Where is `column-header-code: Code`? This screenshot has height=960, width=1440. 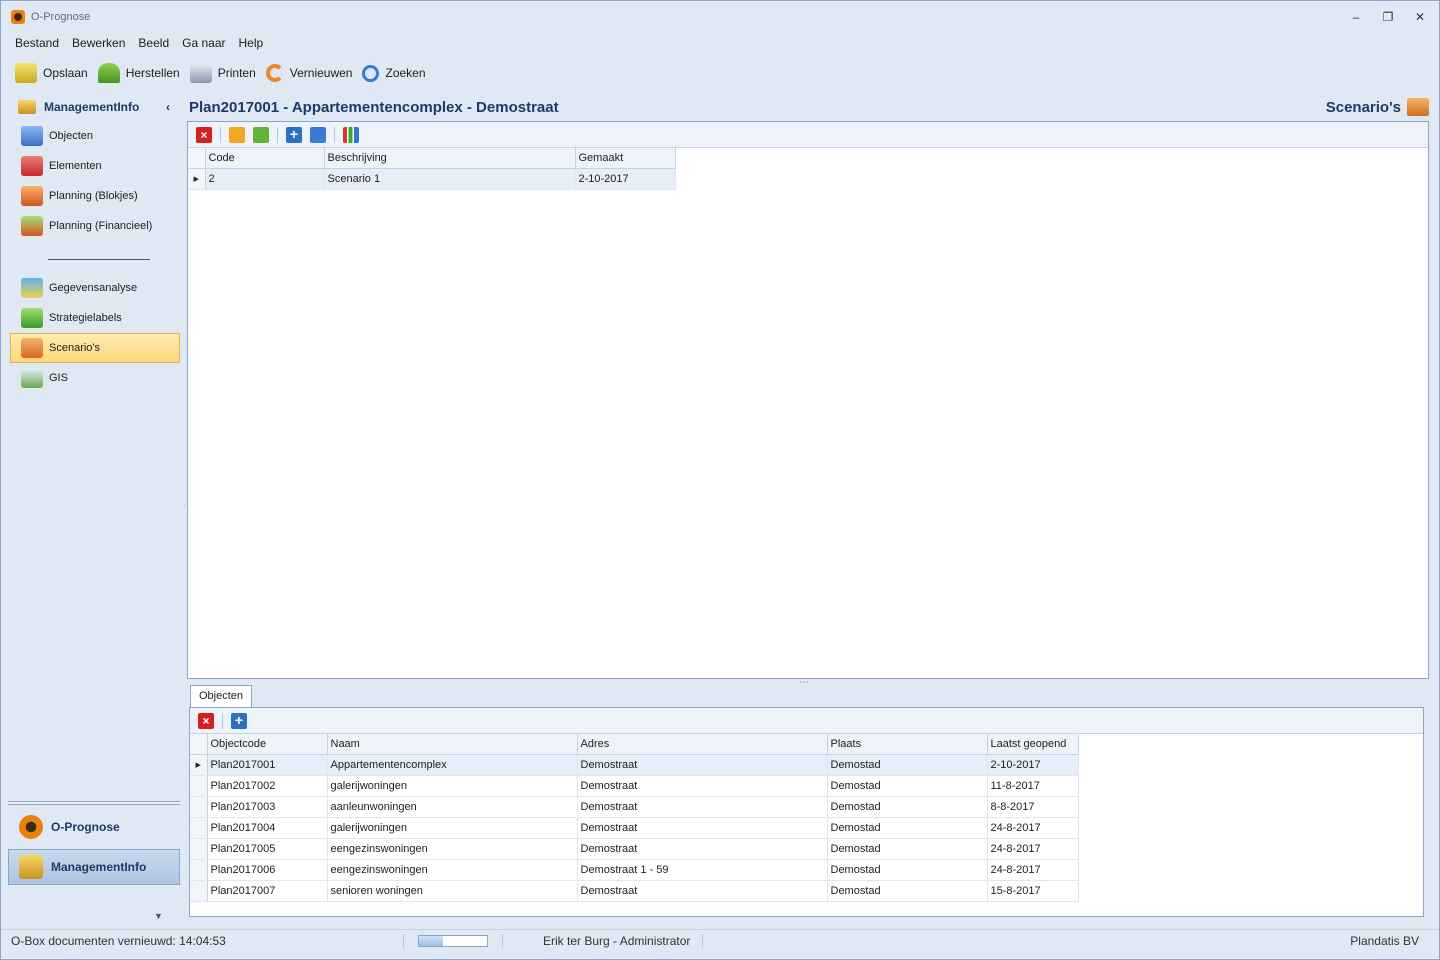 column-header-code: Code is located at coordinates (265, 158).